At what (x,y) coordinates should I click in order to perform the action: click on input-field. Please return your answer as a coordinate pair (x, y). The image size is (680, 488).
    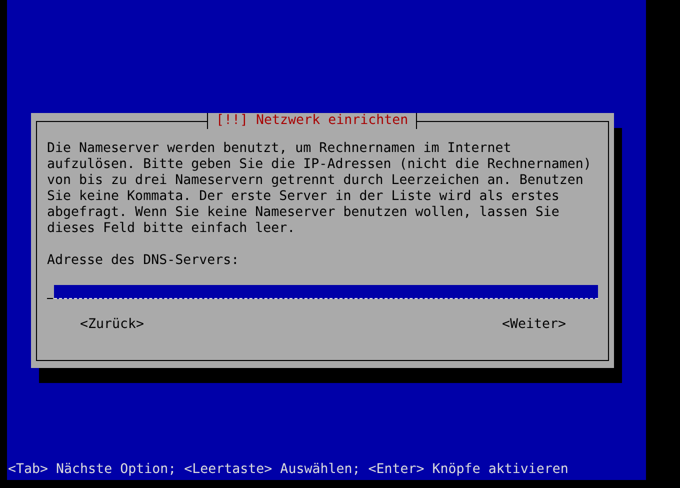
    Looking at the image, I should click on (326, 292).